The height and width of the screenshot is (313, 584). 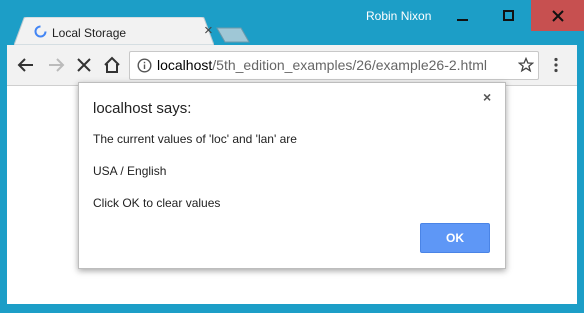 I want to click on new-tab-button, so click(x=233, y=35).